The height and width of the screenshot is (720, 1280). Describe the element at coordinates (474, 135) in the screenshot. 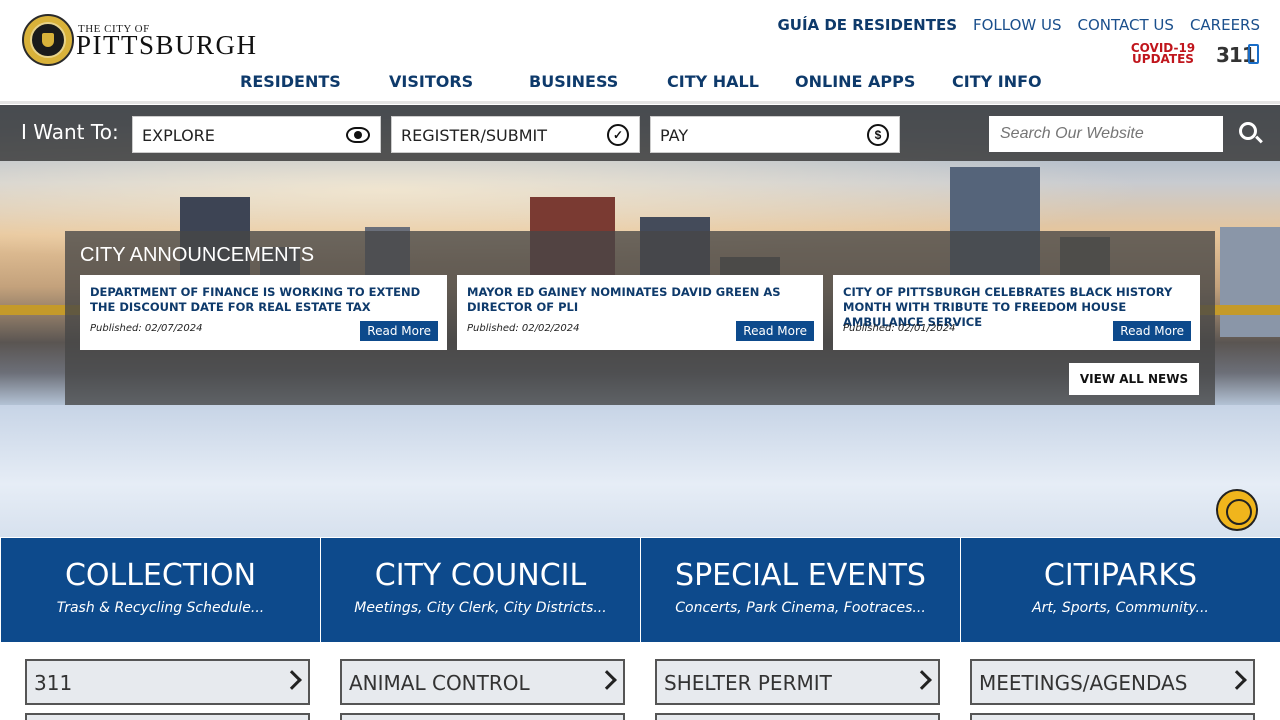

I see `register-submit-label: REGISTER/SUBMIT` at that location.